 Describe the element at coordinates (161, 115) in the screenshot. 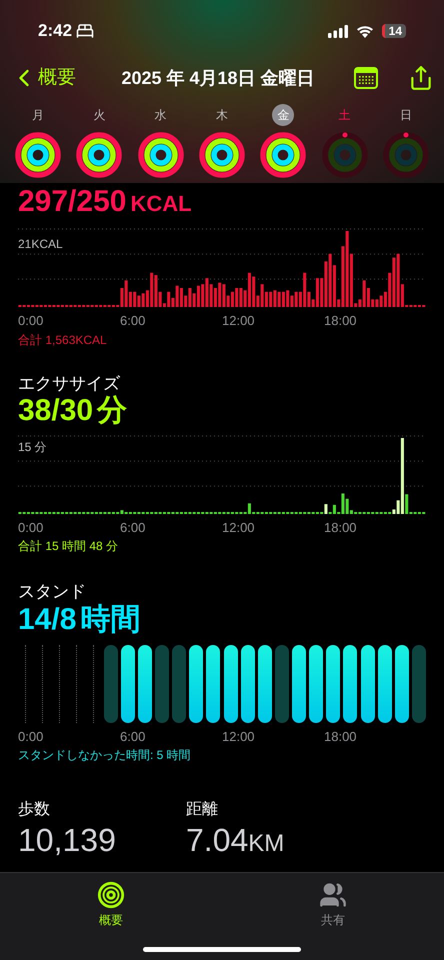

I see `day-label: 水` at that location.